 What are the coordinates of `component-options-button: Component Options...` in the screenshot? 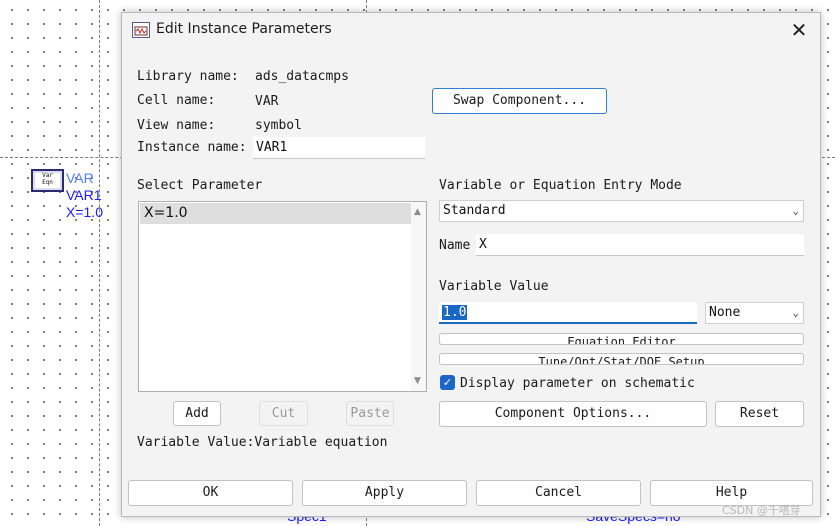 It's located at (573, 414).